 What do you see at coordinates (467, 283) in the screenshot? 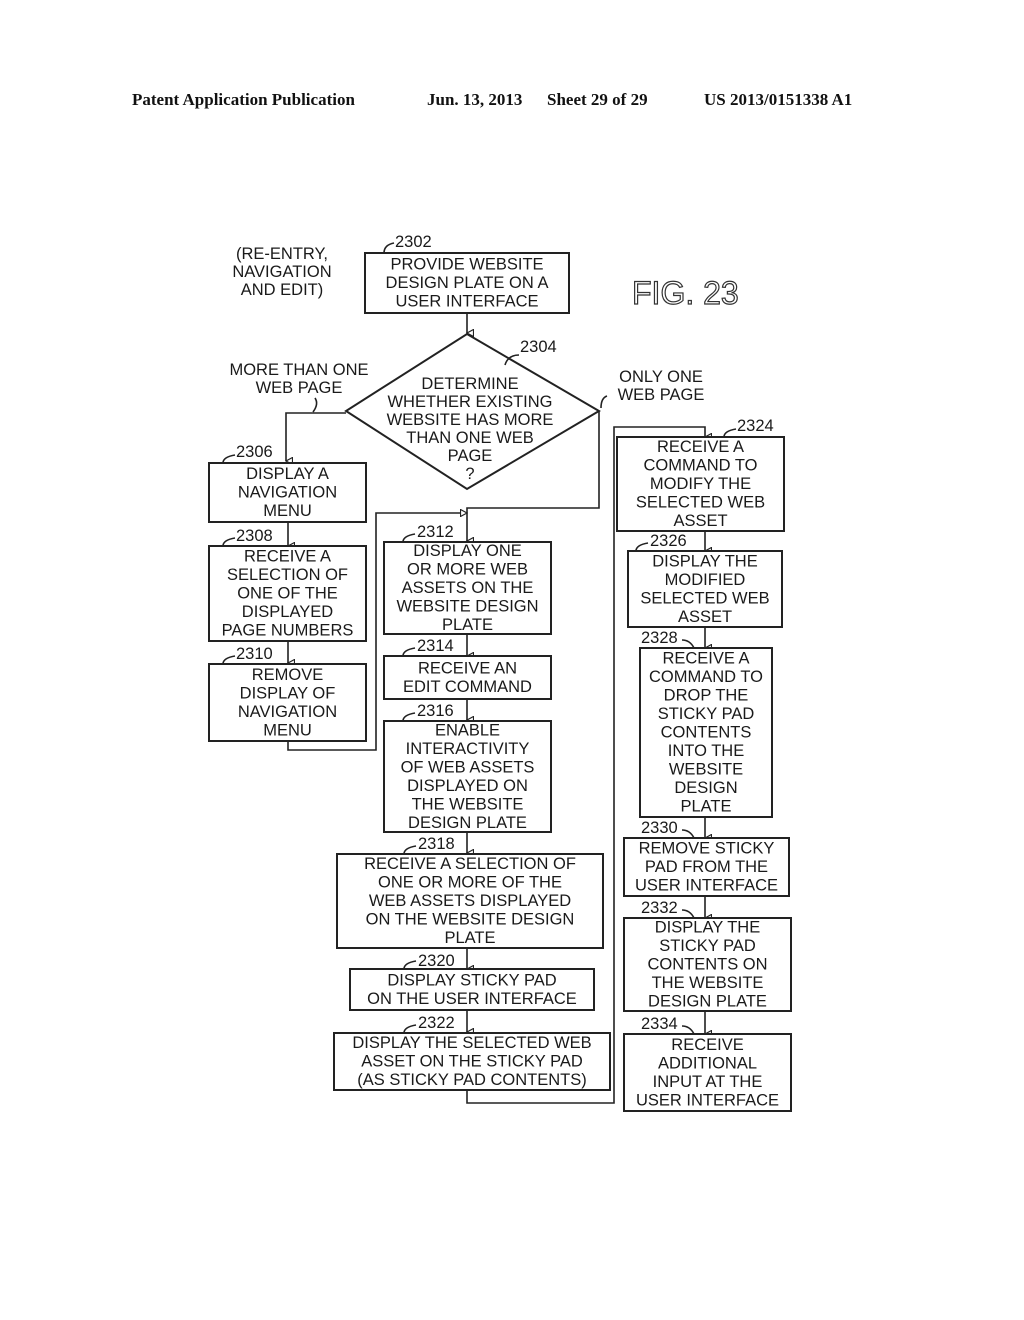
I see `box-text-line: DESIGN PLATE ON A` at bounding box center [467, 283].